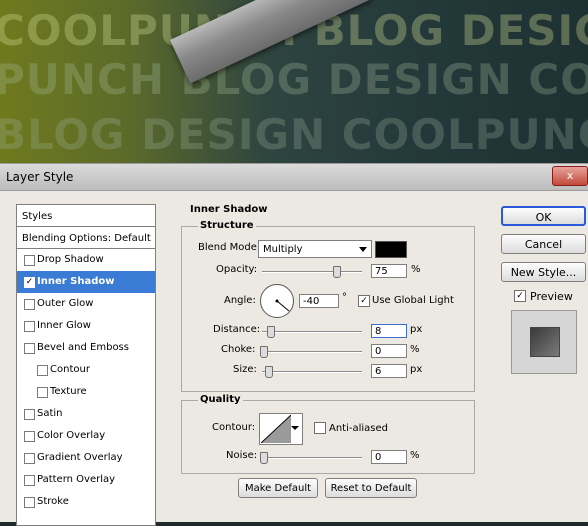  I want to click on style-item-label: Stroke, so click(53, 501).